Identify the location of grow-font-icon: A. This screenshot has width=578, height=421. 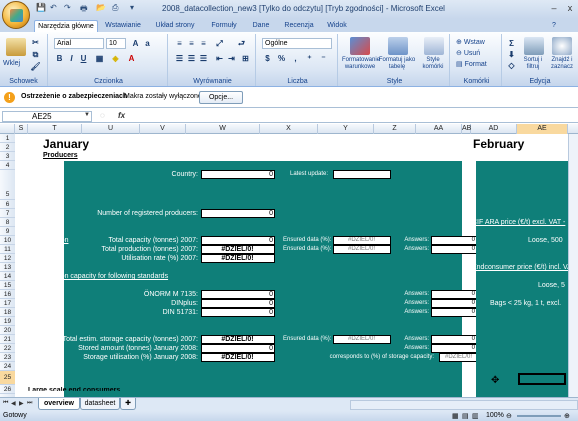
(135, 43).